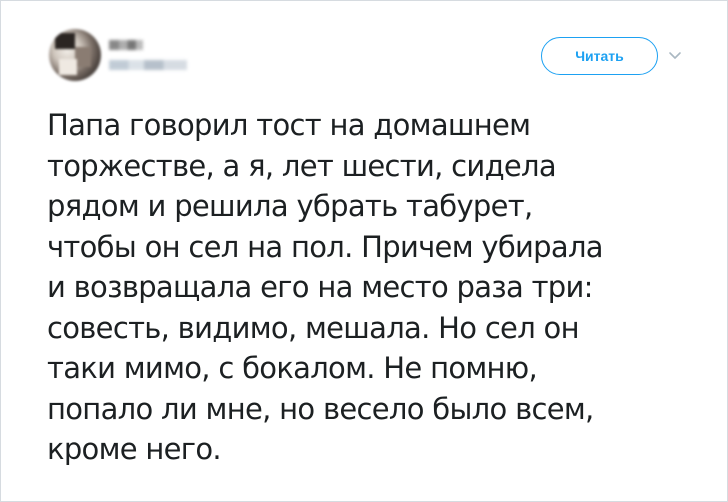 This screenshot has height=502, width=728. What do you see at coordinates (148, 65) in the screenshot?
I see `author-handle-blurred` at bounding box center [148, 65].